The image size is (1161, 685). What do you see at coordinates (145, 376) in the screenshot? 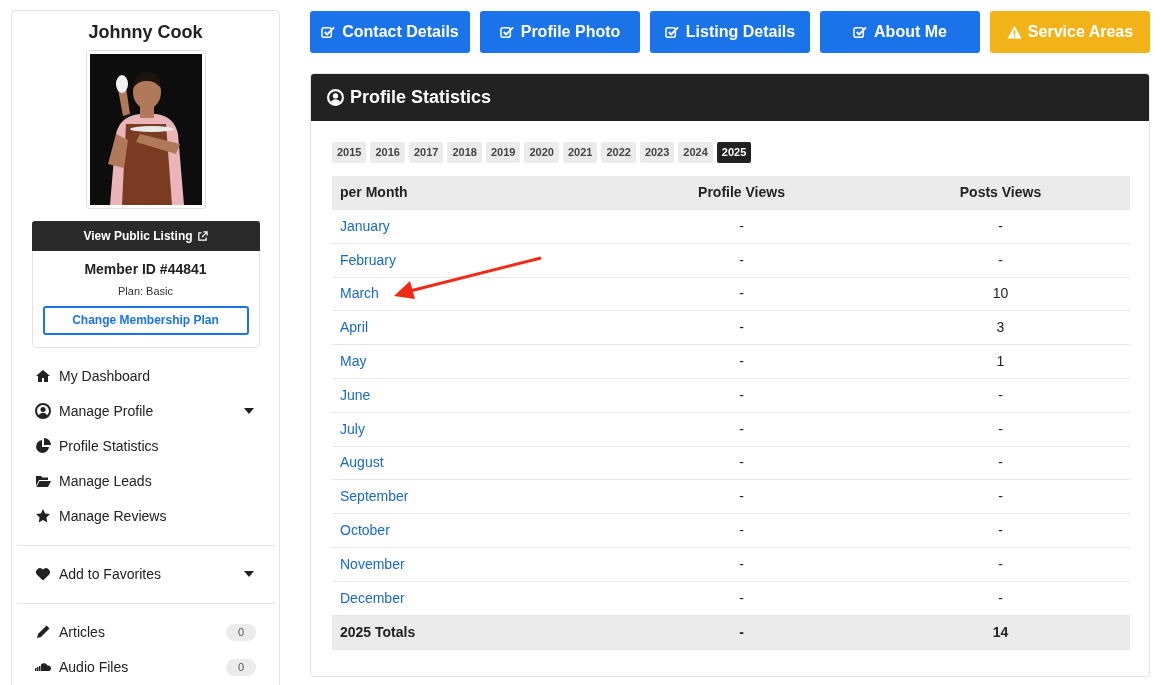
I see `menu-item: My Dashboard` at bounding box center [145, 376].